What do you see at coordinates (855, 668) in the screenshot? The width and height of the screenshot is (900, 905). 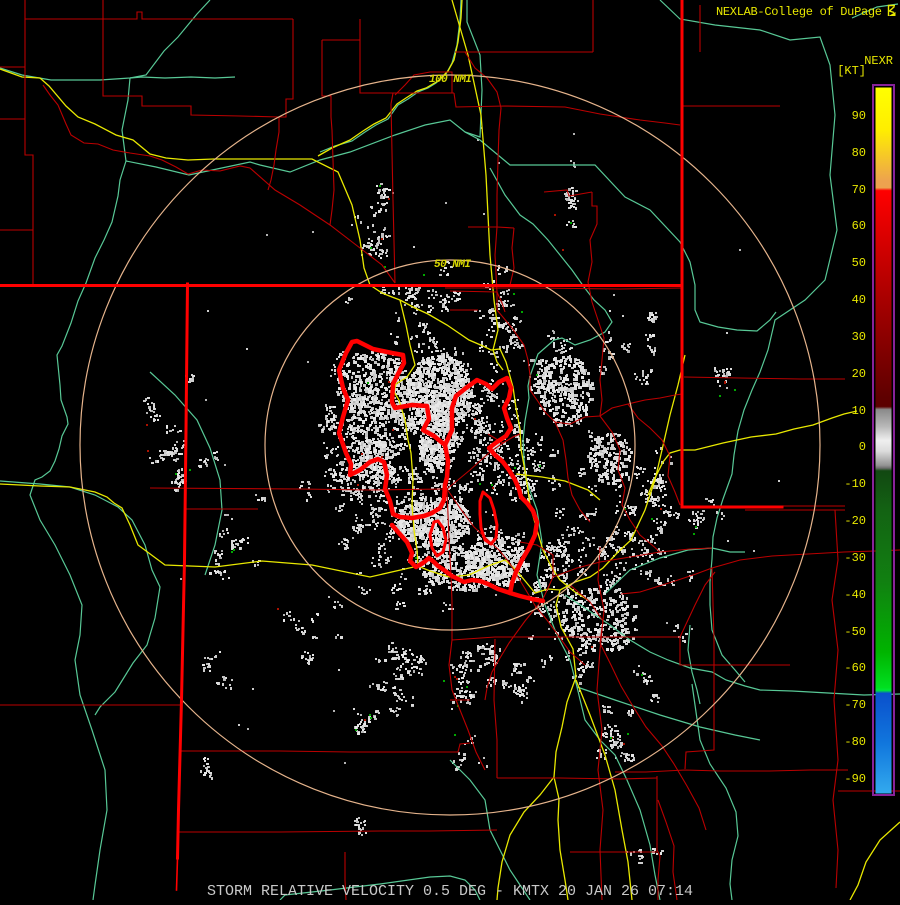 I see `svg-text: -60` at bounding box center [855, 668].